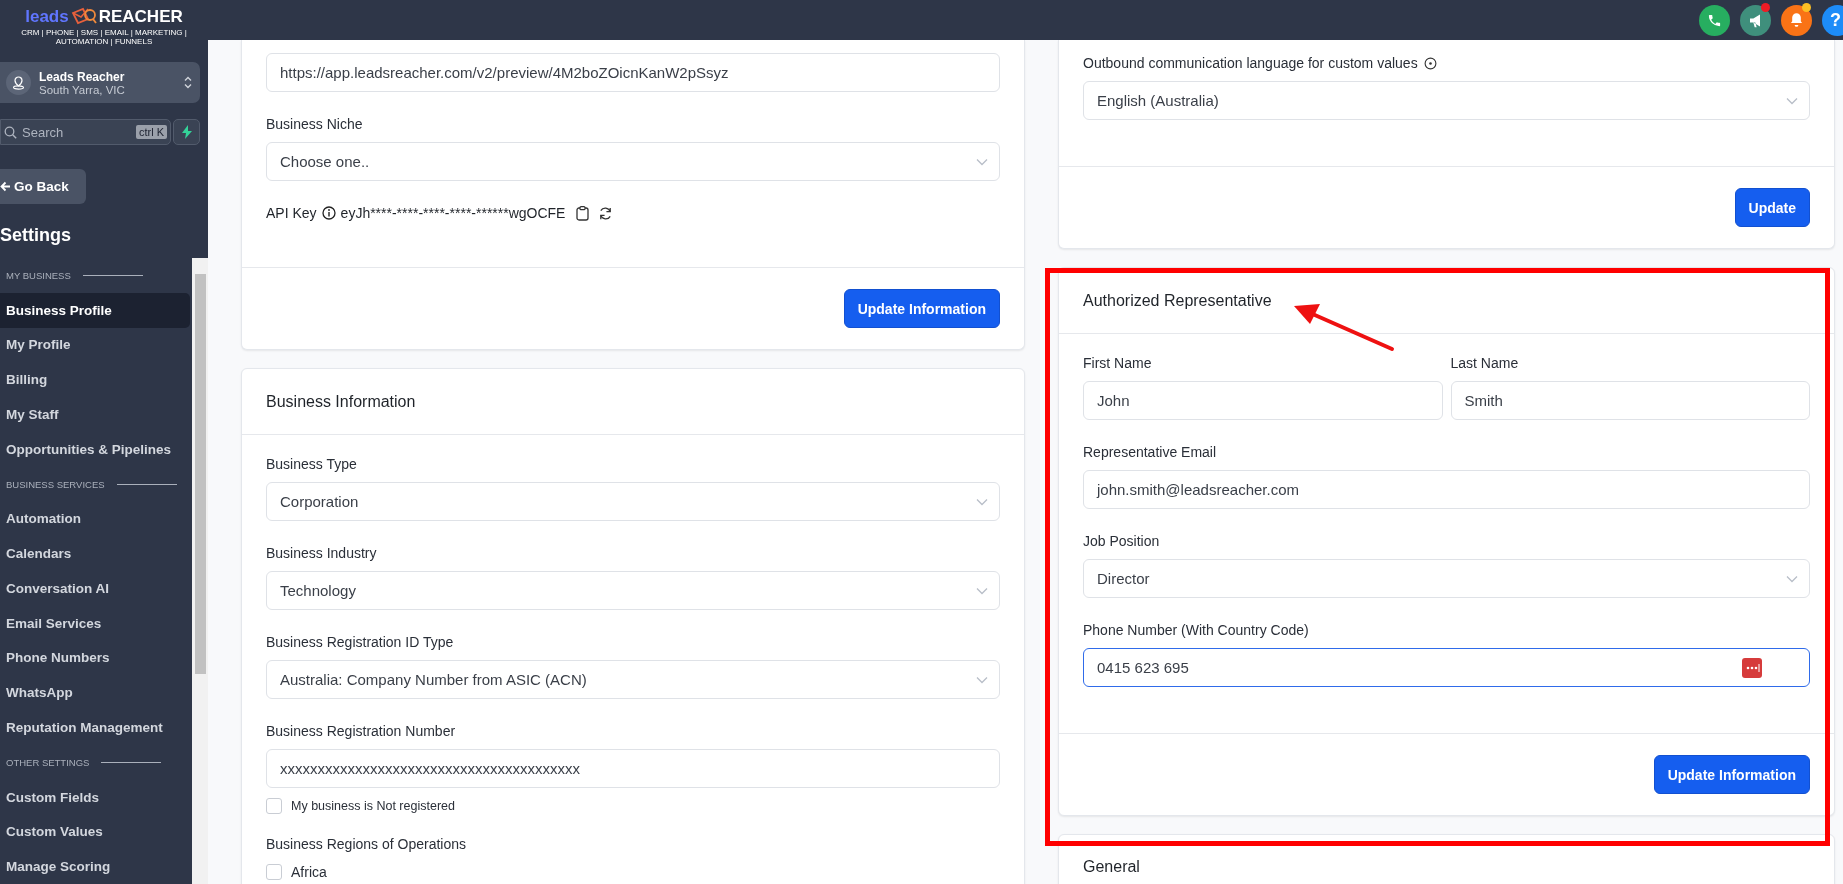 The height and width of the screenshot is (884, 1843). I want to click on shortcut-hint: ctrl K, so click(151, 132).